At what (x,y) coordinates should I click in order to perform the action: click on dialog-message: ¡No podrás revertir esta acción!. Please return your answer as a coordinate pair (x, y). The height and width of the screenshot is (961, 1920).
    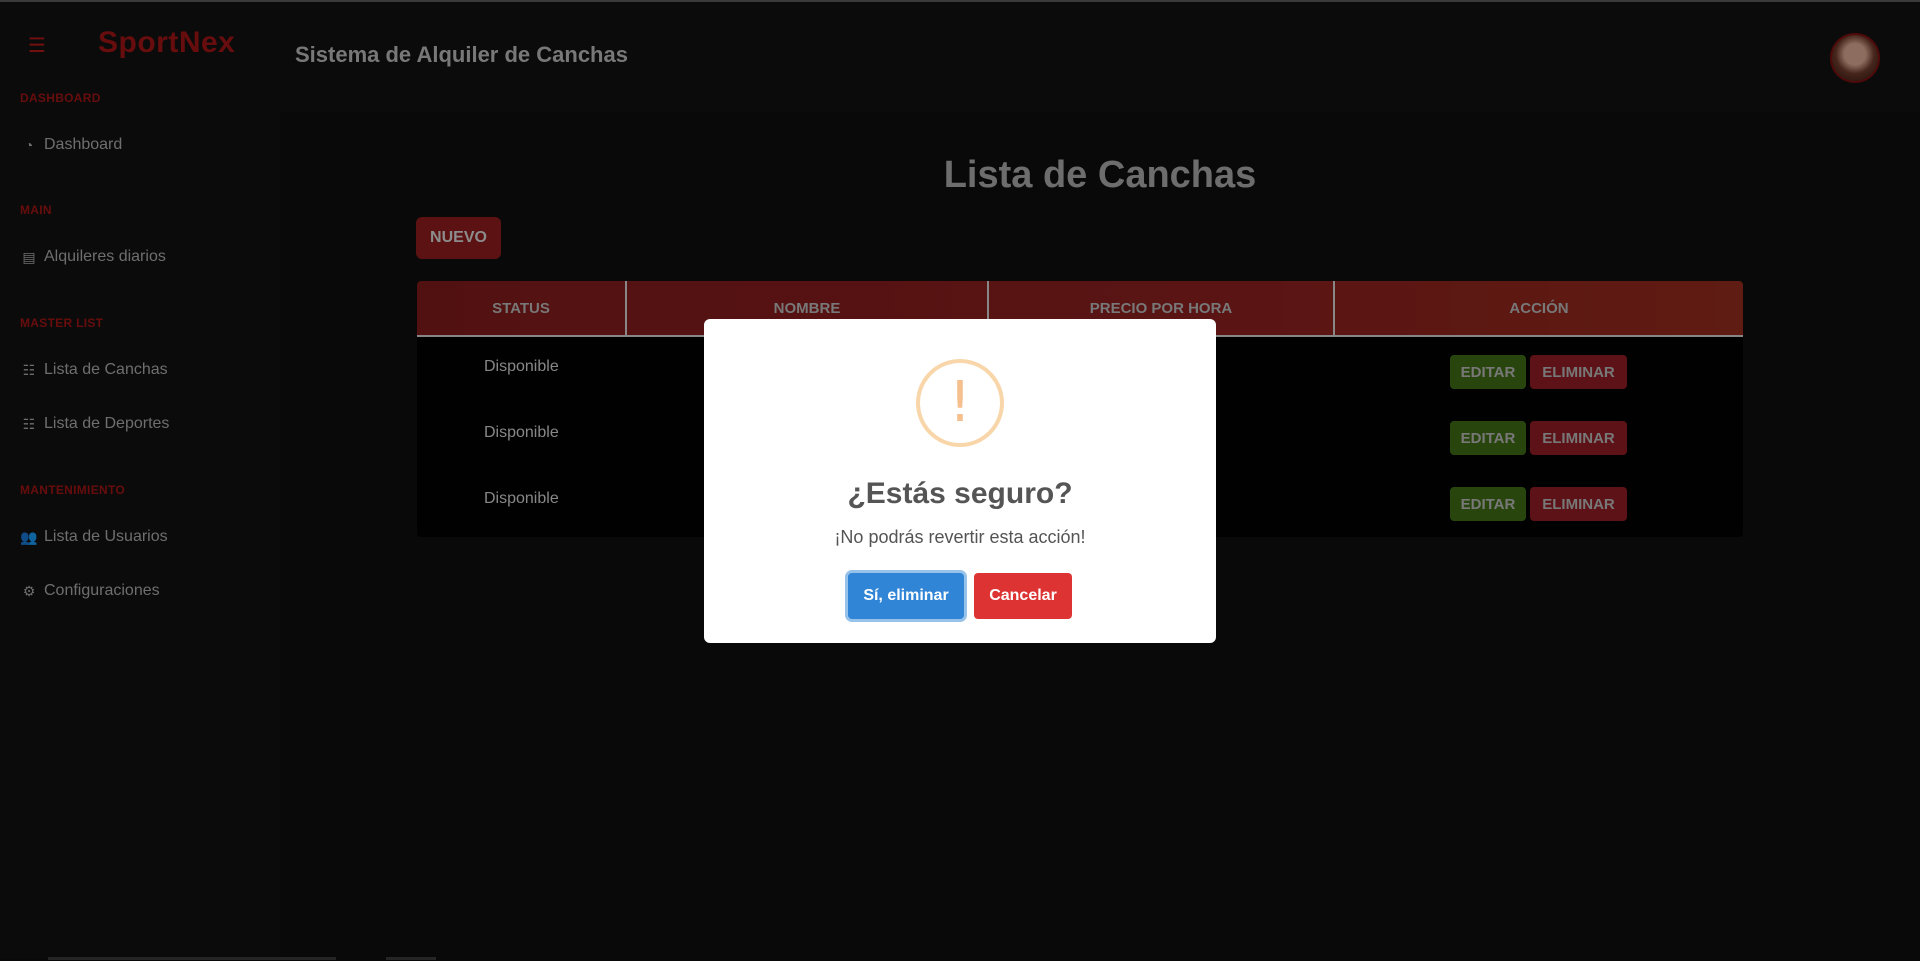
    Looking at the image, I should click on (960, 537).